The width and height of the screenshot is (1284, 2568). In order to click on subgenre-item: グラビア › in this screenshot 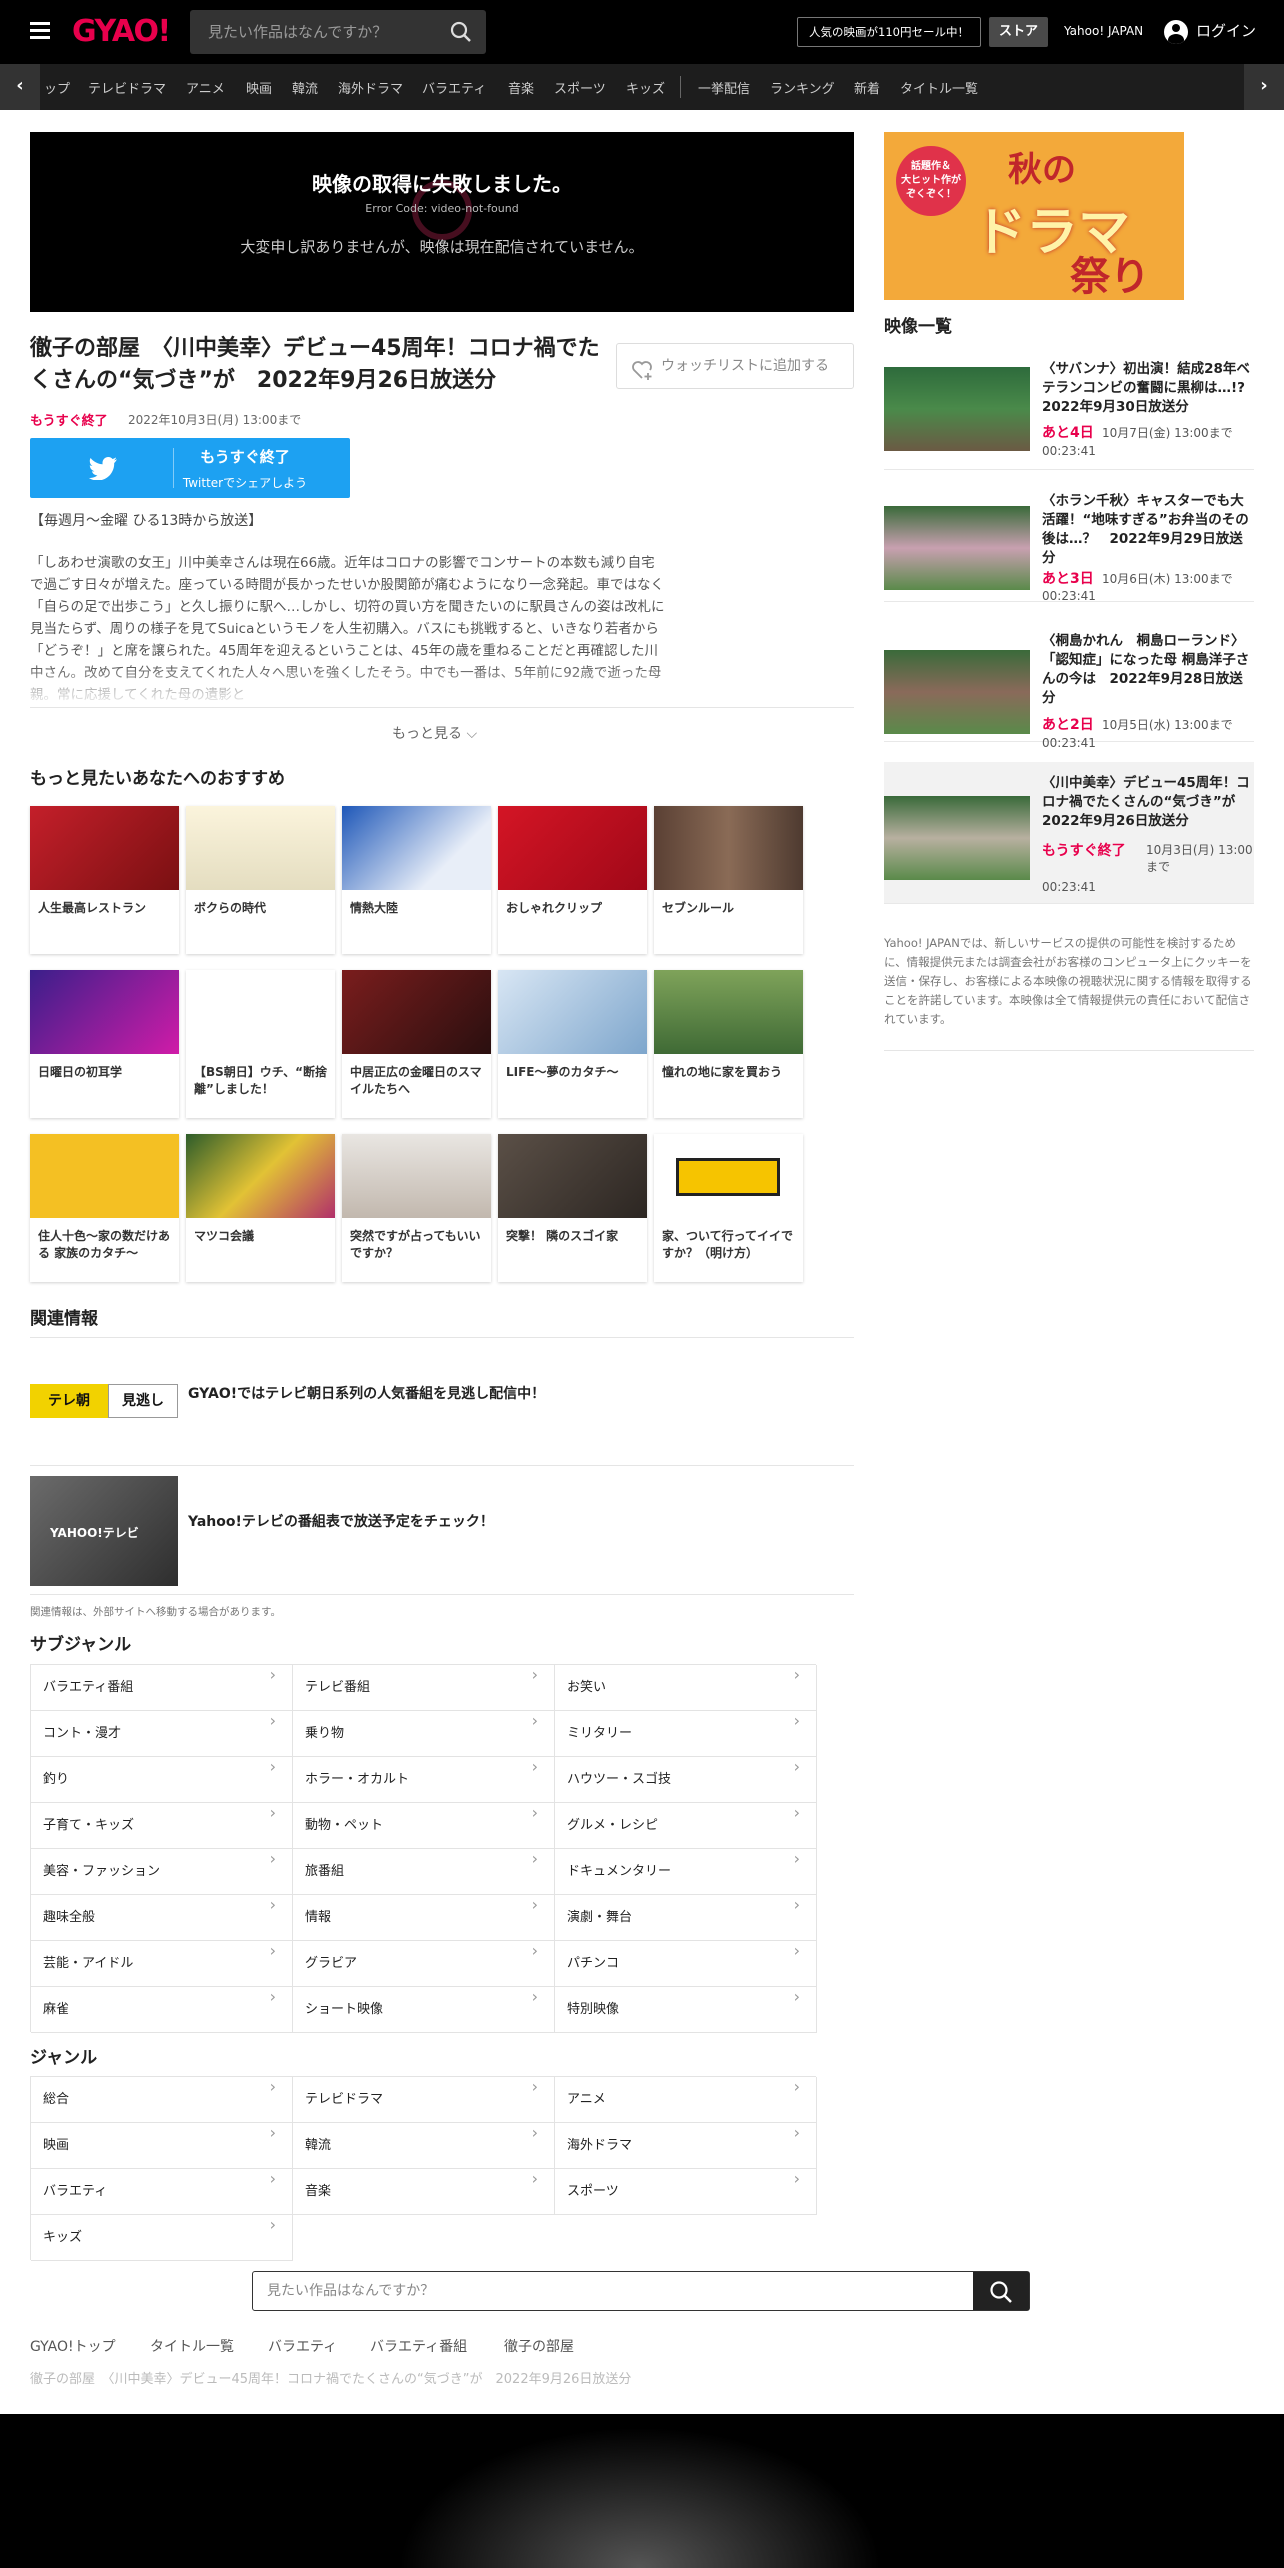, I will do `click(424, 1964)`.